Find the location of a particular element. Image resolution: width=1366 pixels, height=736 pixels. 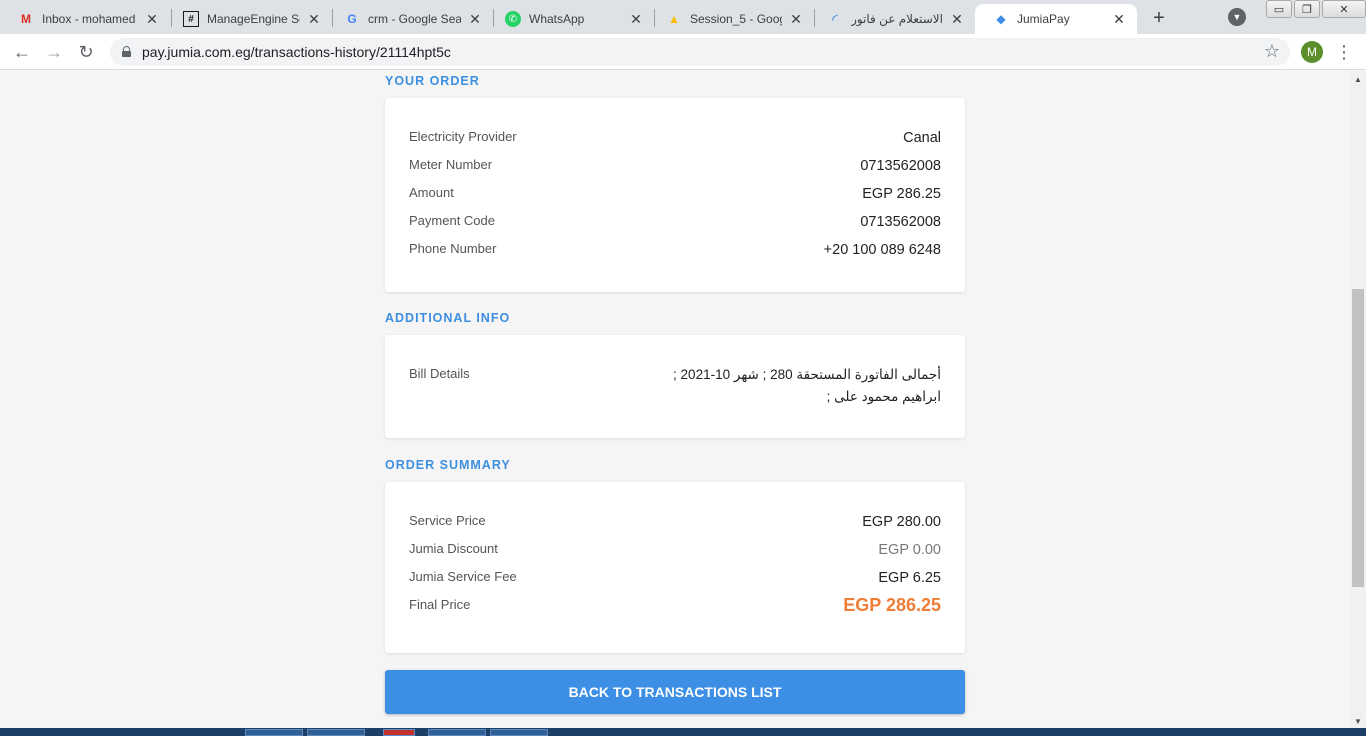

scroll-up-icon: ▲ is located at coordinates (1358, 79).